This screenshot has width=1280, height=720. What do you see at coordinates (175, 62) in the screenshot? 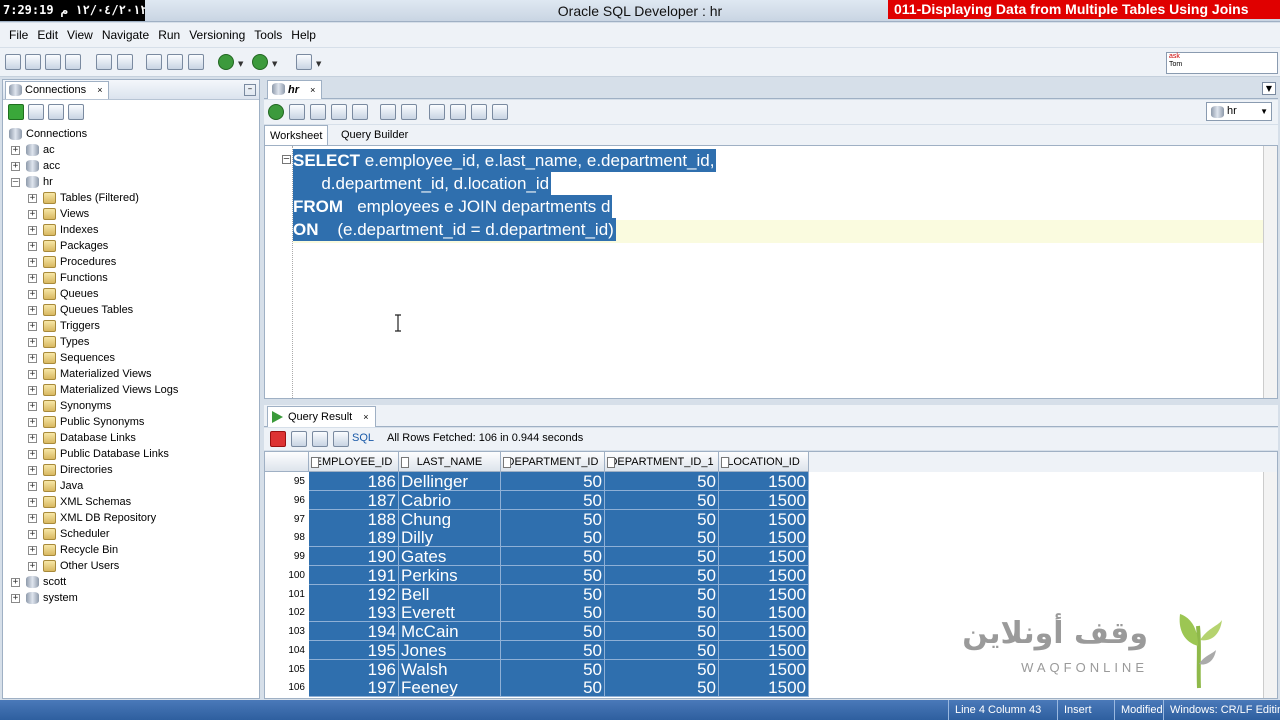
I see `copy-icon` at bounding box center [175, 62].